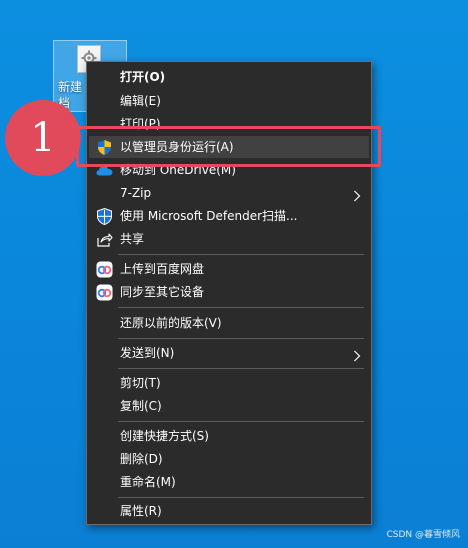  What do you see at coordinates (229, 323) in the screenshot?
I see `menu-item-restore-previous: 还原以前的版本(V)` at bounding box center [229, 323].